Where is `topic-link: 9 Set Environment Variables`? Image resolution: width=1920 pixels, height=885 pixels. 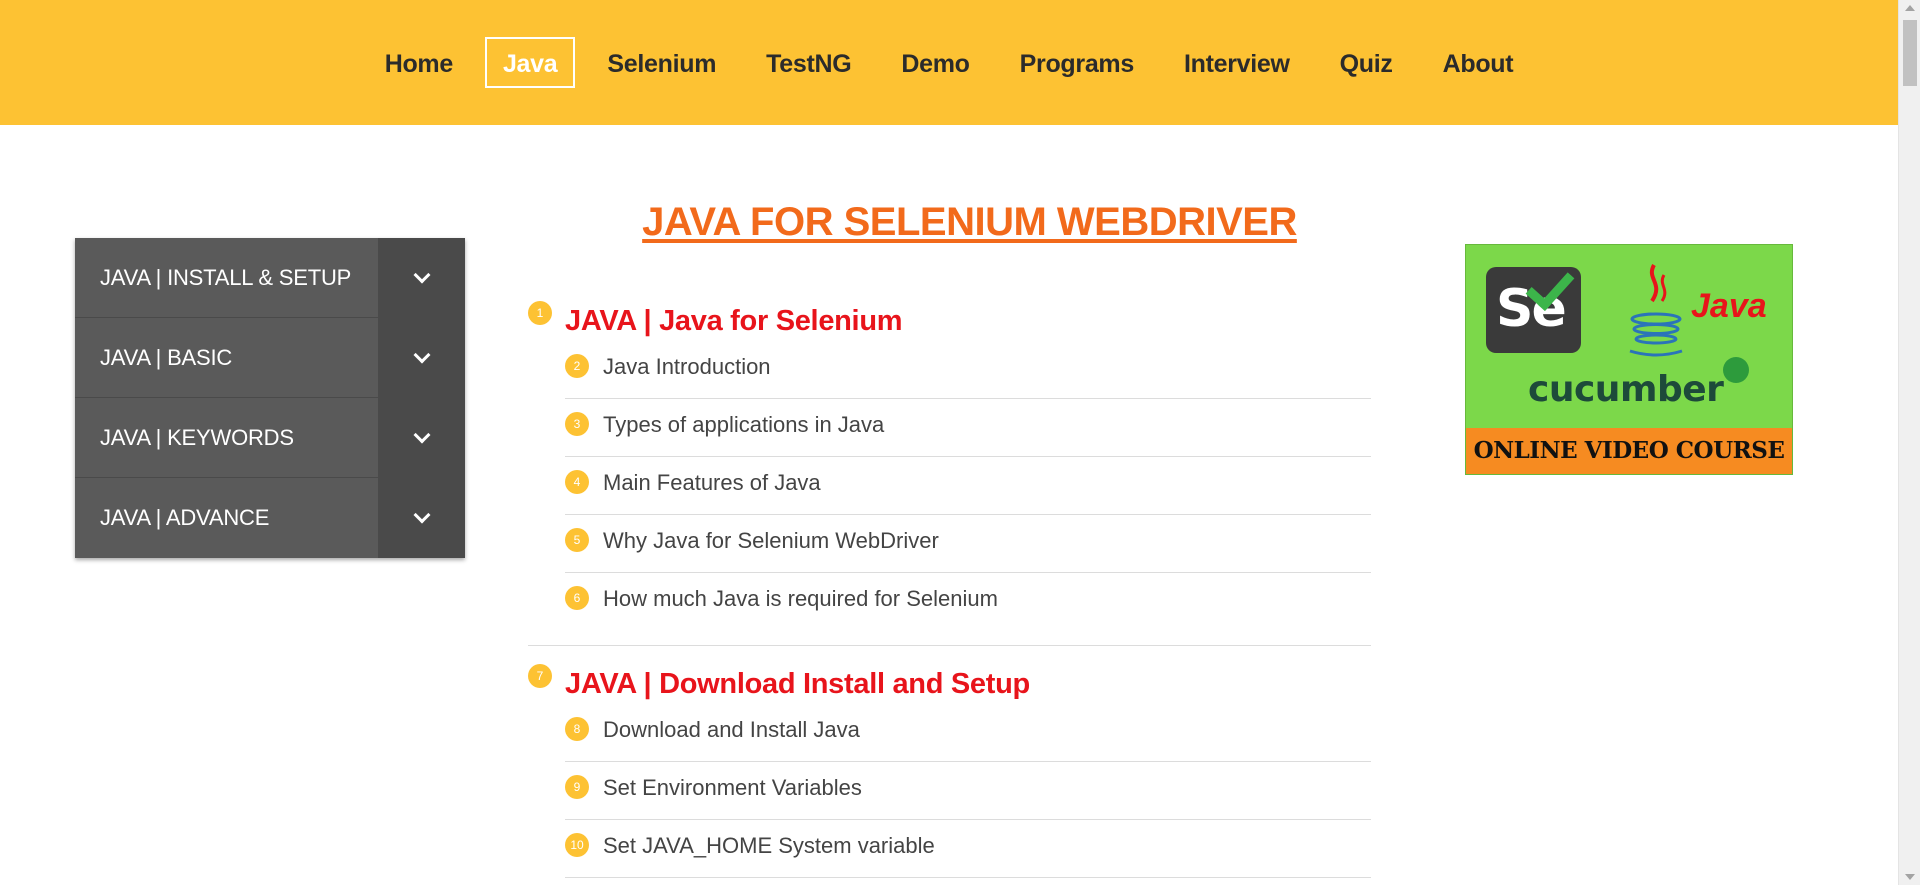 topic-link: 9 Set Environment Variables is located at coordinates (968, 791).